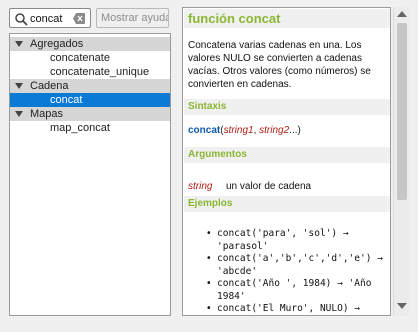 The height and width of the screenshot is (332, 418). Describe the element at coordinates (287, 204) in the screenshot. I see `examples-heading: Ejemplos` at that location.